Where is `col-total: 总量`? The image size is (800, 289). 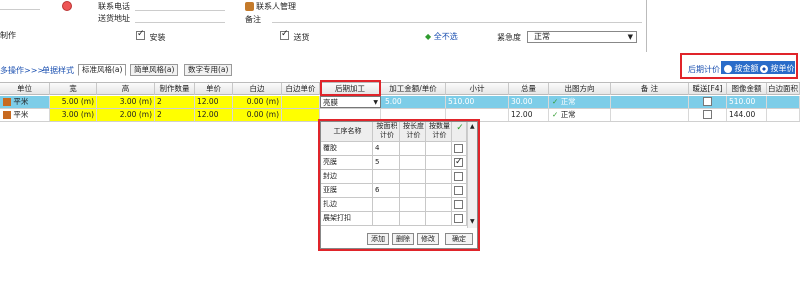
col-total: 总量 is located at coordinates (529, 89).